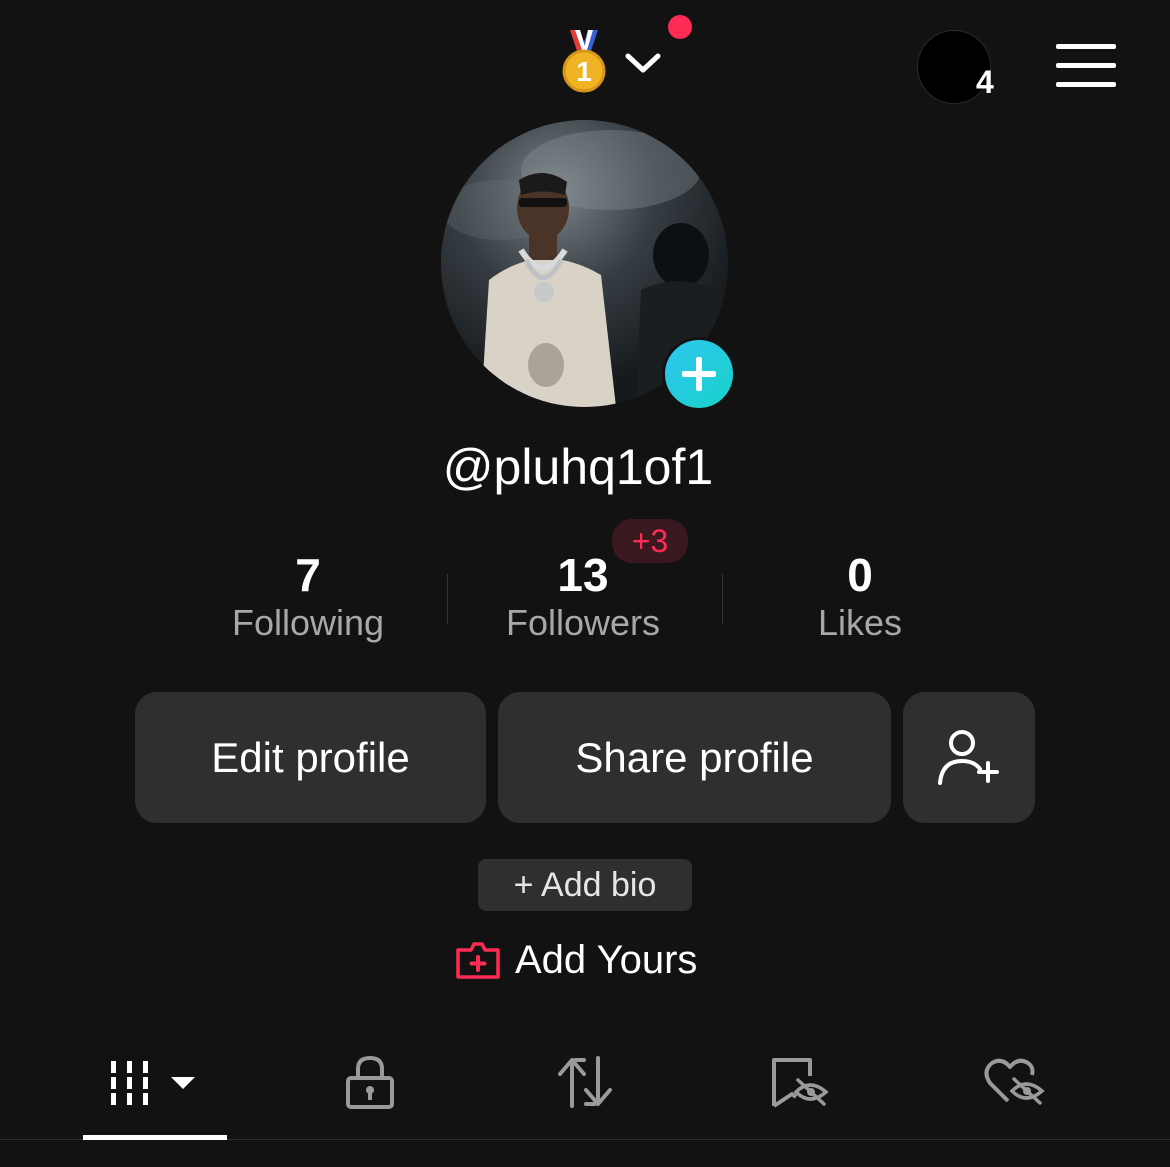  I want to click on repost-icon, so click(585, 1082).